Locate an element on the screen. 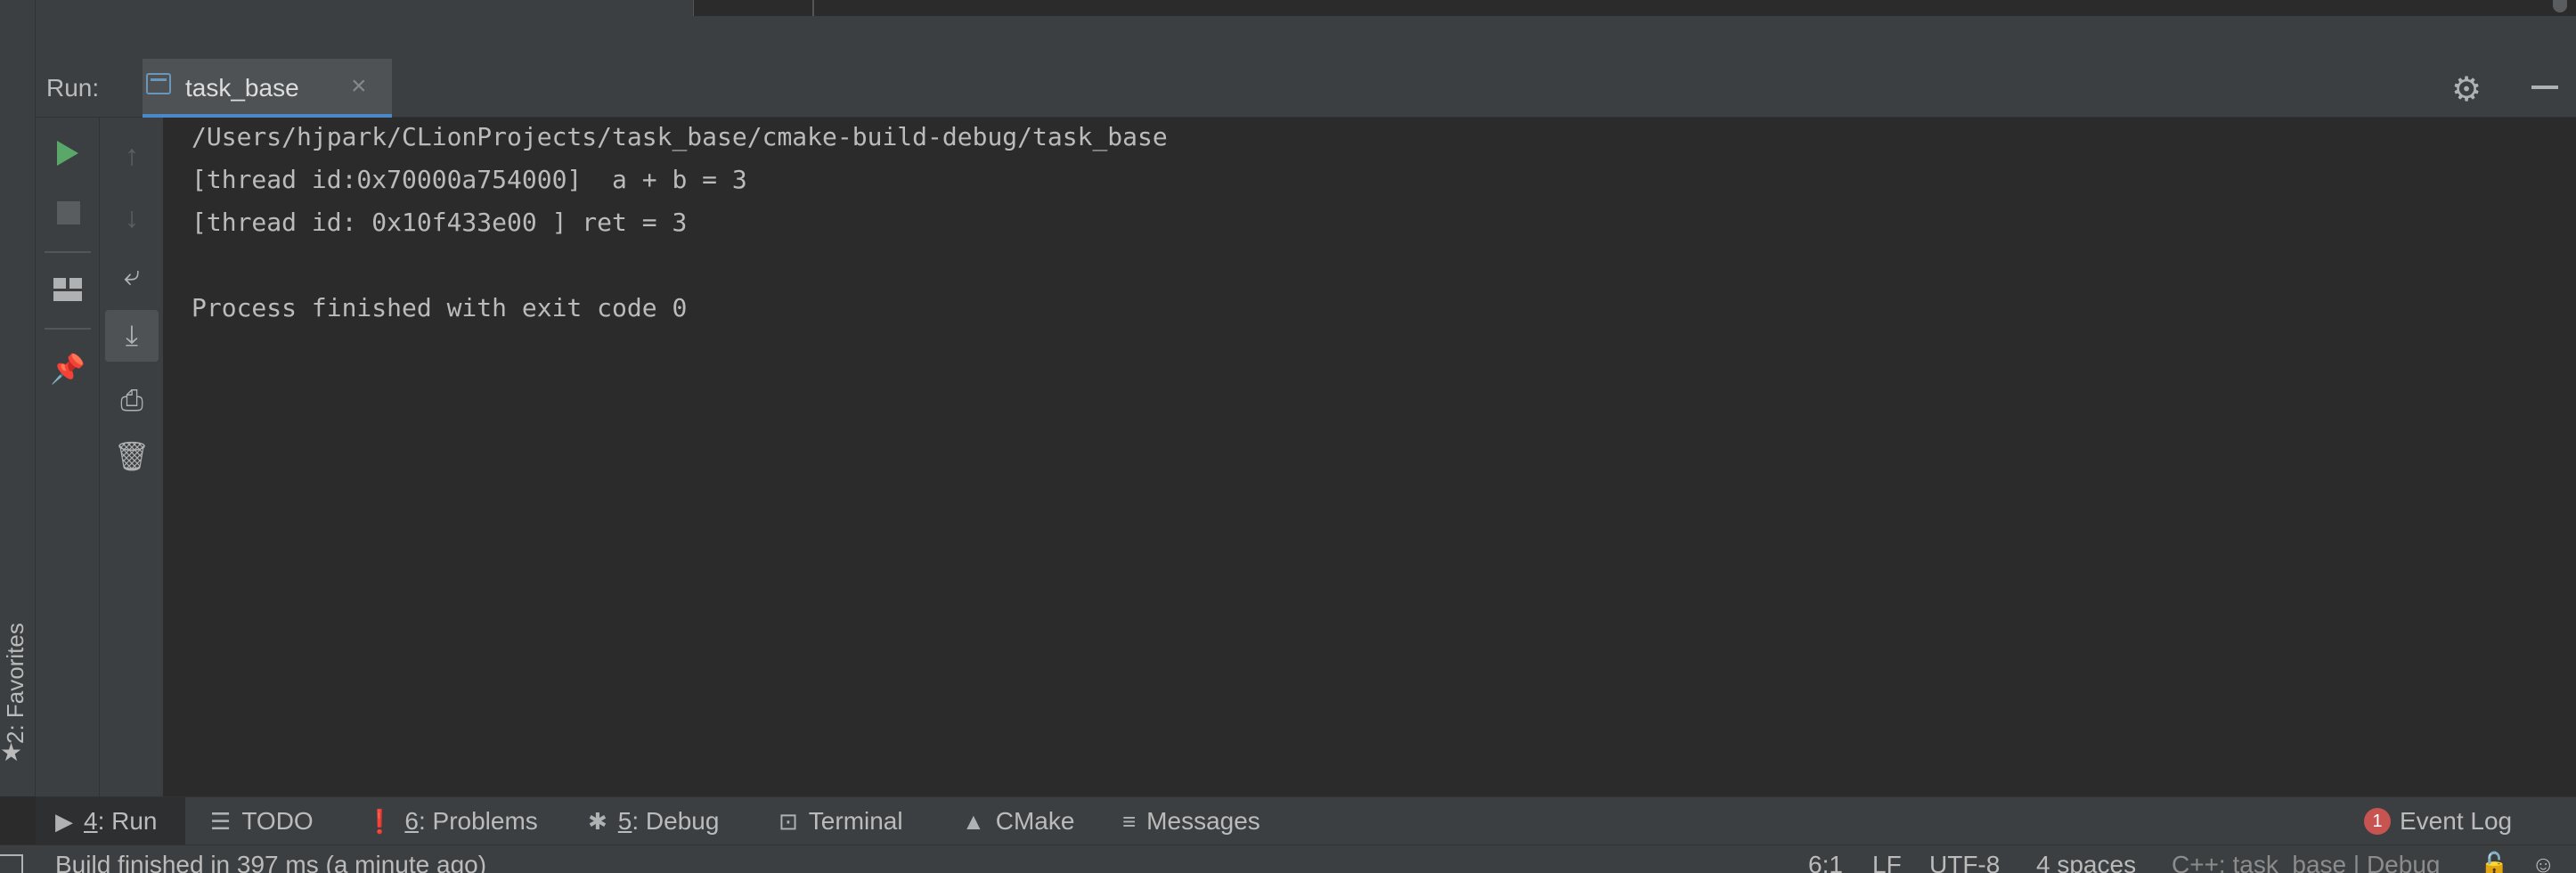 The height and width of the screenshot is (873, 2576). tab-messages: ≡ Messages is located at coordinates (1191, 821).